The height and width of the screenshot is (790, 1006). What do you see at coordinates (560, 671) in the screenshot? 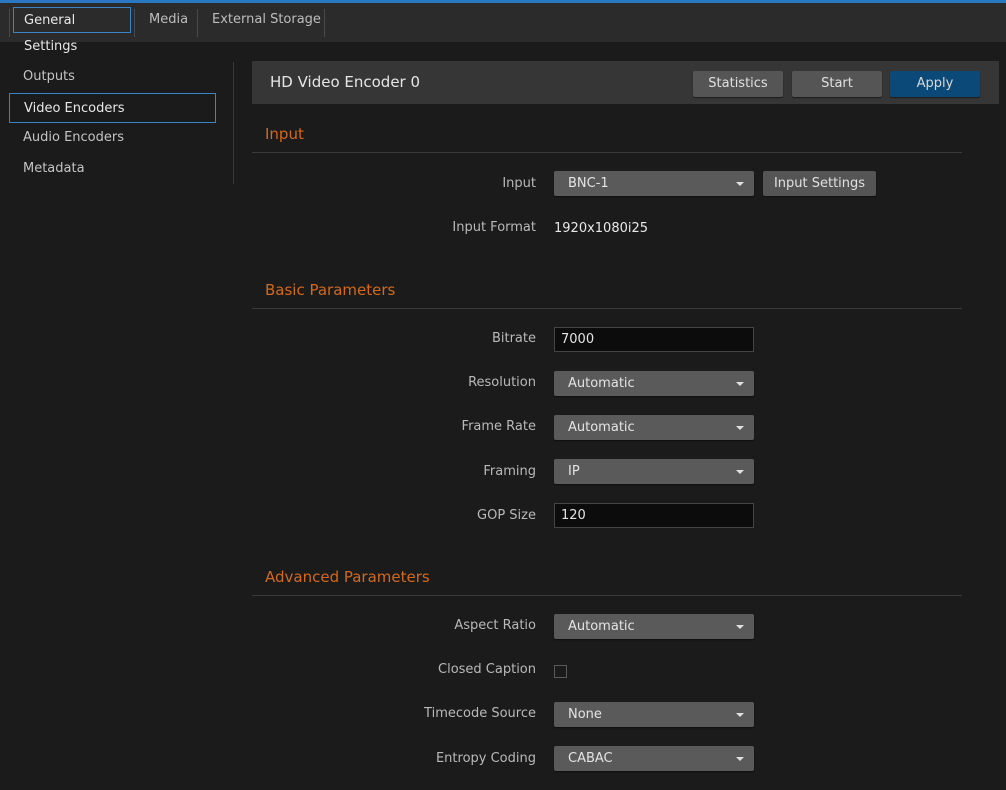
I see `closed-caption-checkbox` at bounding box center [560, 671].